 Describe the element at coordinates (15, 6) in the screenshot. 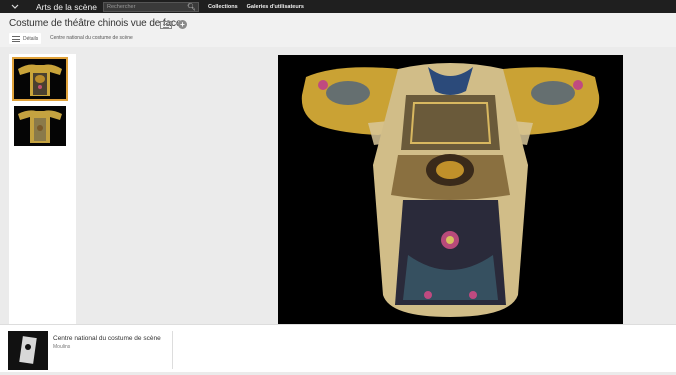

I see `chevron-down-icon` at that location.